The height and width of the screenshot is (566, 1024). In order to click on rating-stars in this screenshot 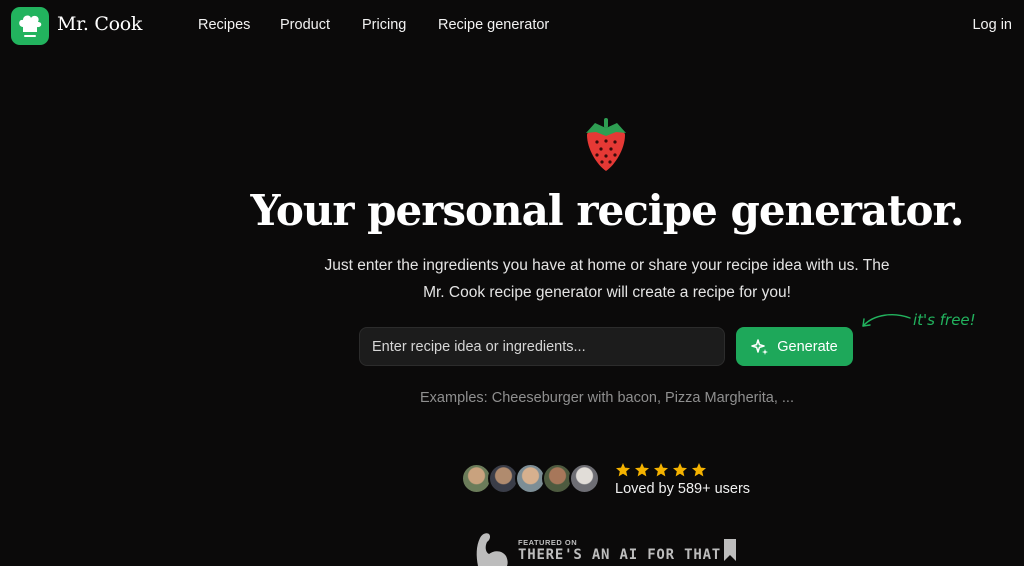, I will do `click(661, 470)`.